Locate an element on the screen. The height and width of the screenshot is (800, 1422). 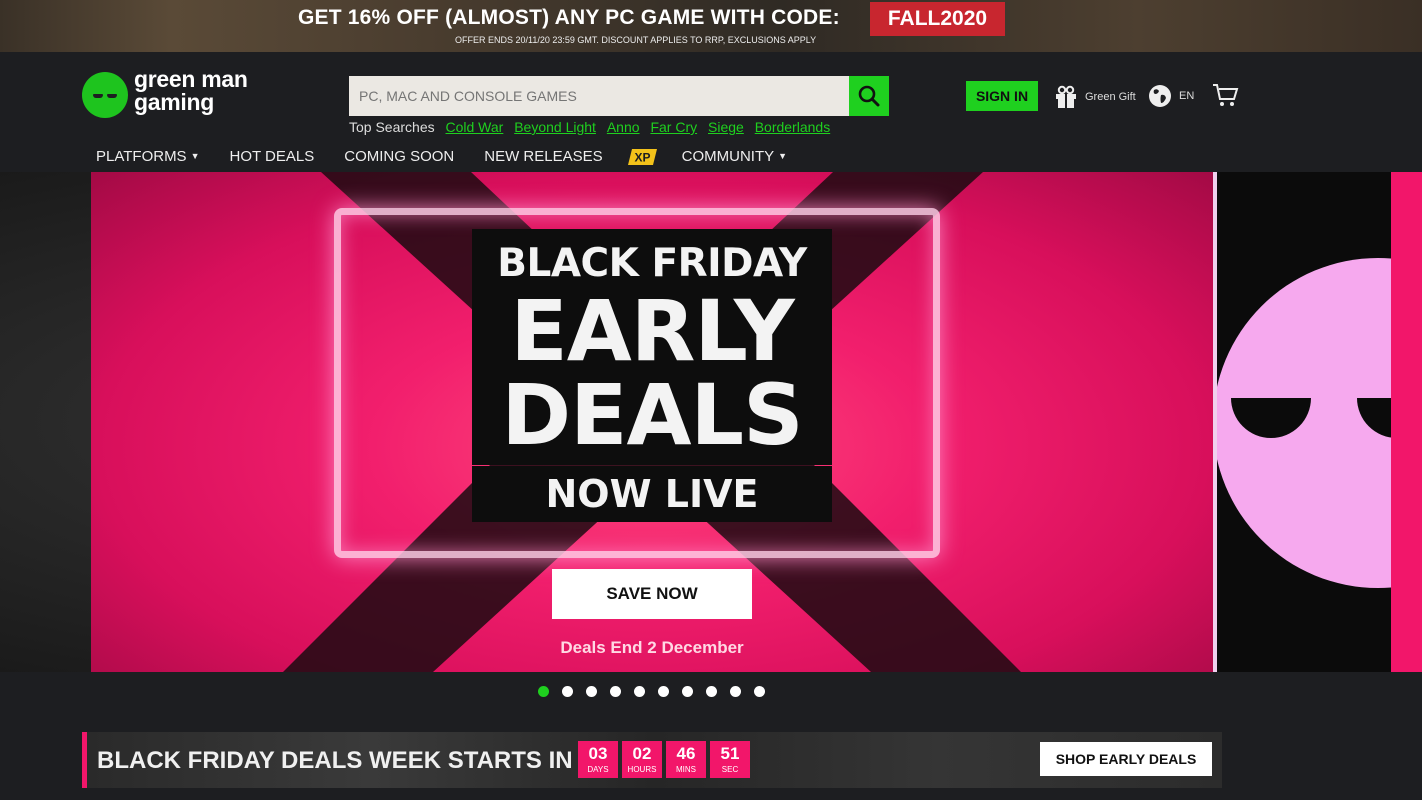
shop-early-deals-button: SHOP EARLY DEALS is located at coordinates (1126, 759).